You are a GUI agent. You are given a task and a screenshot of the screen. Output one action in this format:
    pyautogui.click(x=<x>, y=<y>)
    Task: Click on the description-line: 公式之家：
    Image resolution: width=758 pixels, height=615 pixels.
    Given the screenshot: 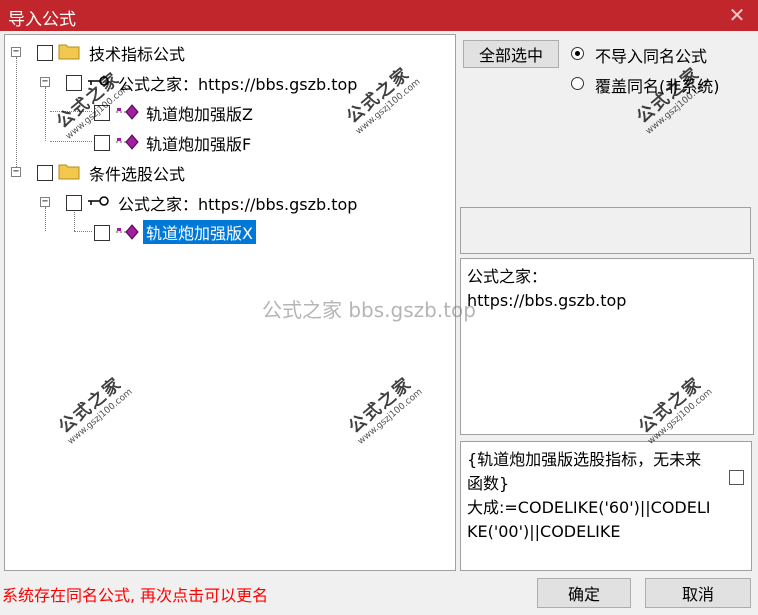 What is the action you would take?
    pyautogui.click(x=507, y=276)
    